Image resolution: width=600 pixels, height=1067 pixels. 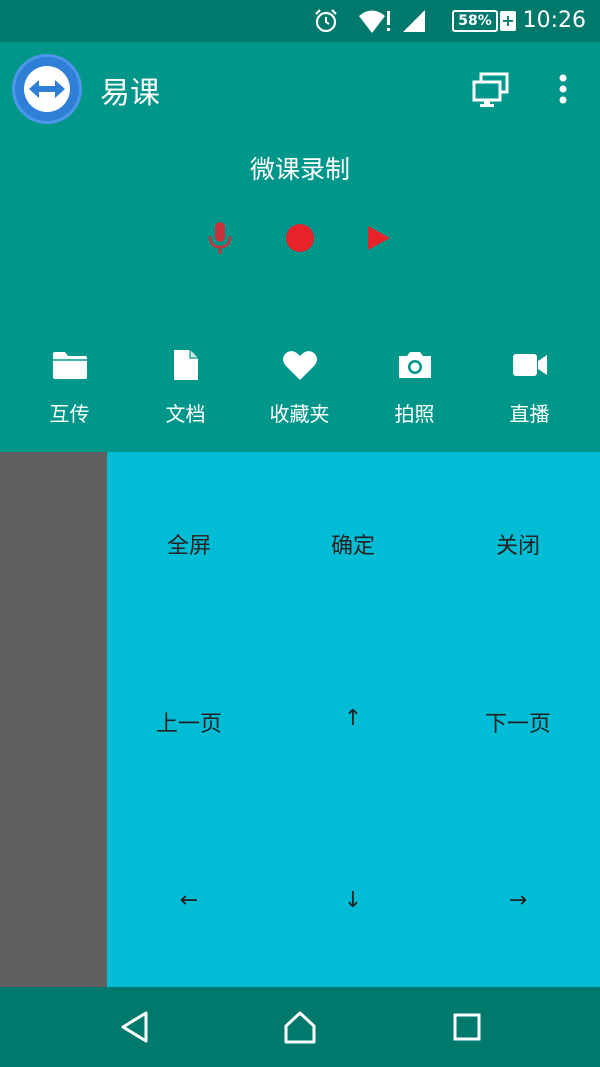 I want to click on battery-level: 58%, so click(x=475, y=21).